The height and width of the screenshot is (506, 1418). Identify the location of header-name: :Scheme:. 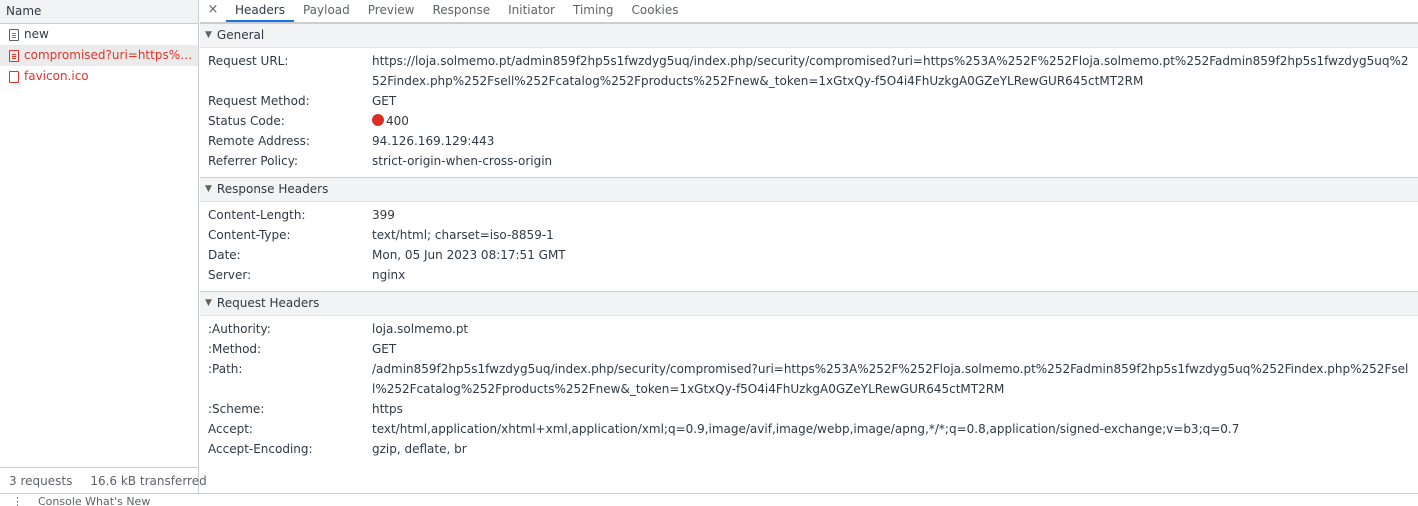
(236, 409).